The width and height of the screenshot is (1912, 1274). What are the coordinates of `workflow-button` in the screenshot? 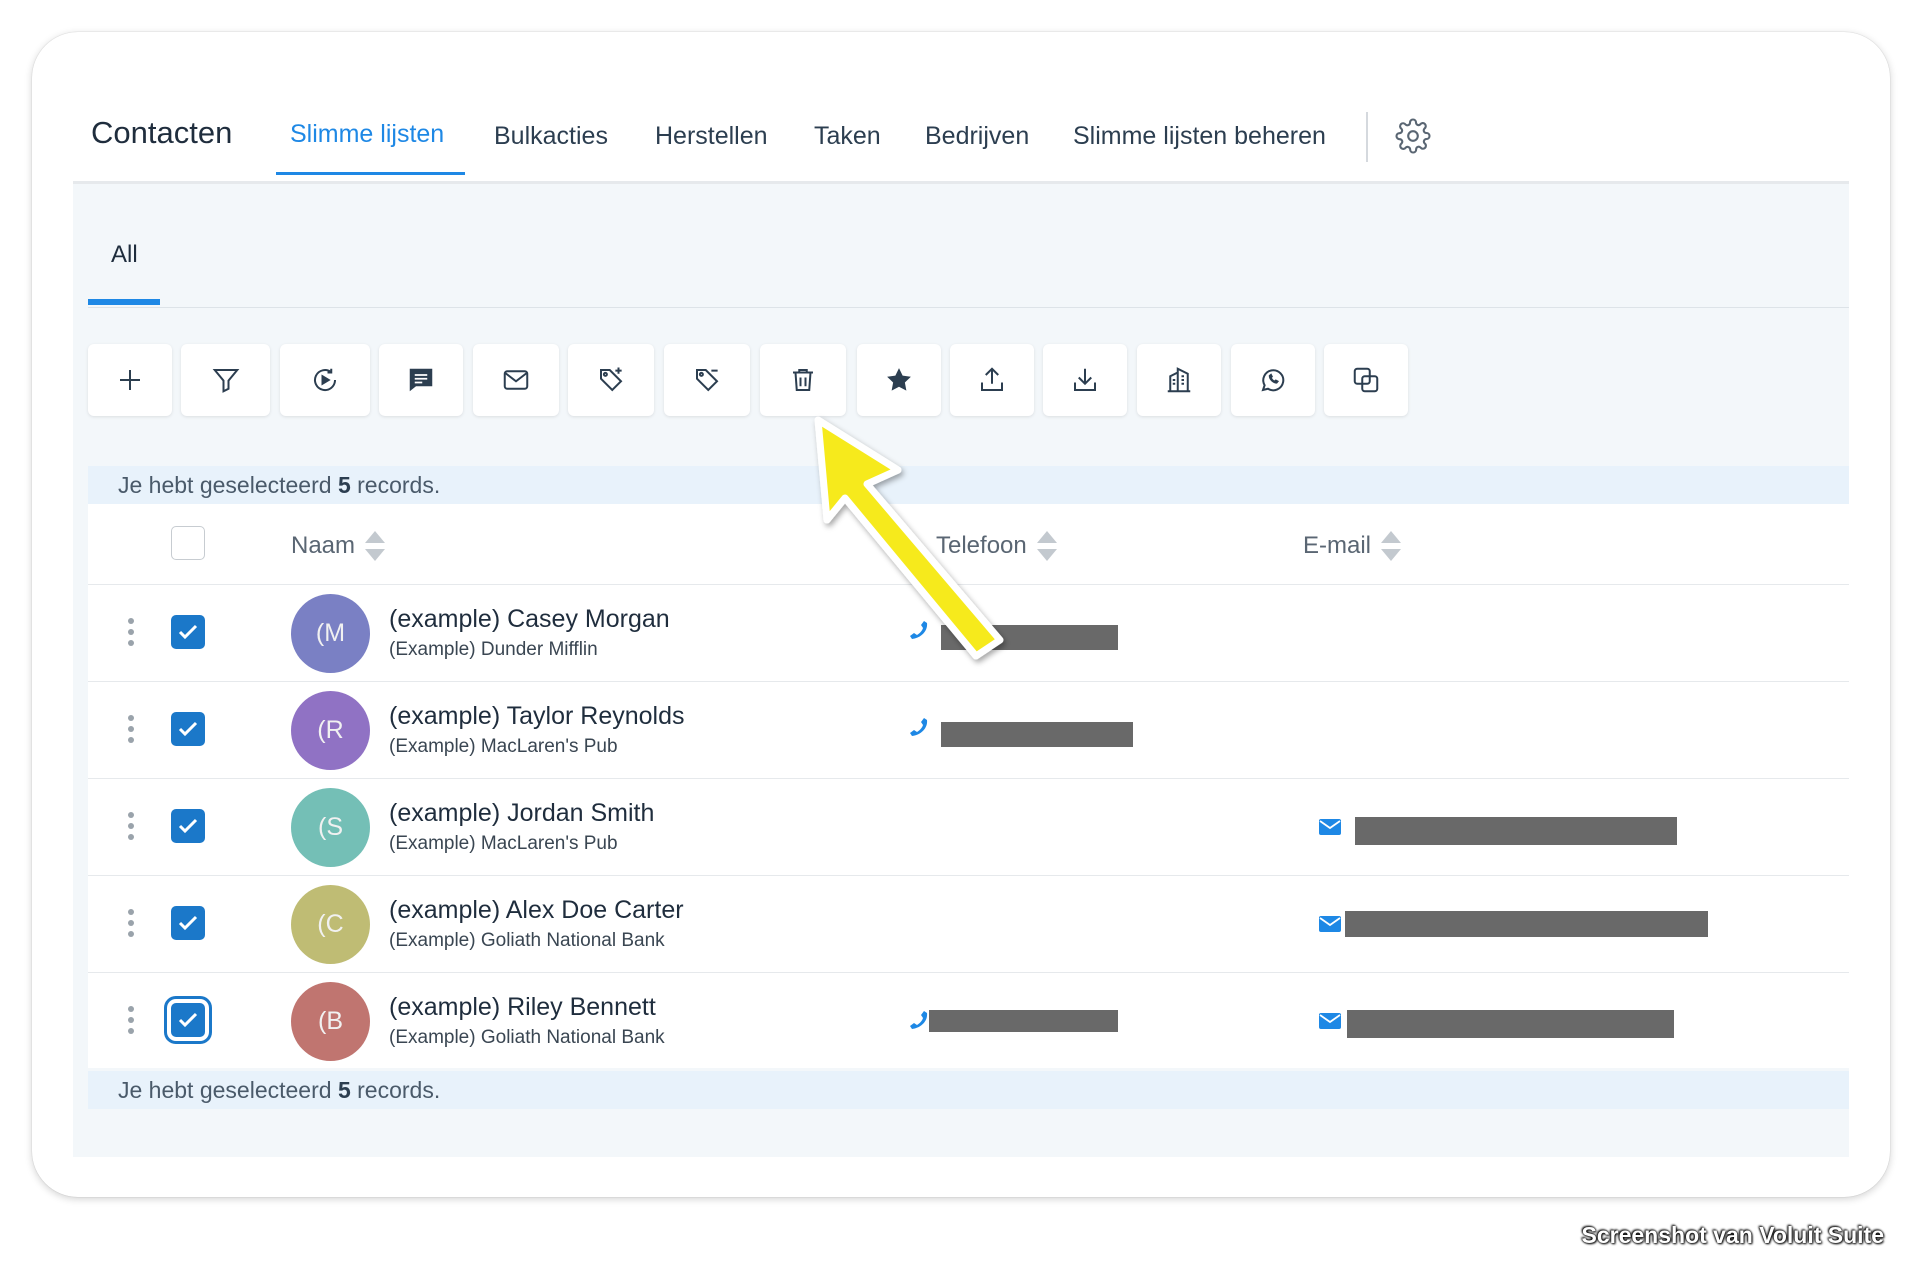 It's located at (325, 380).